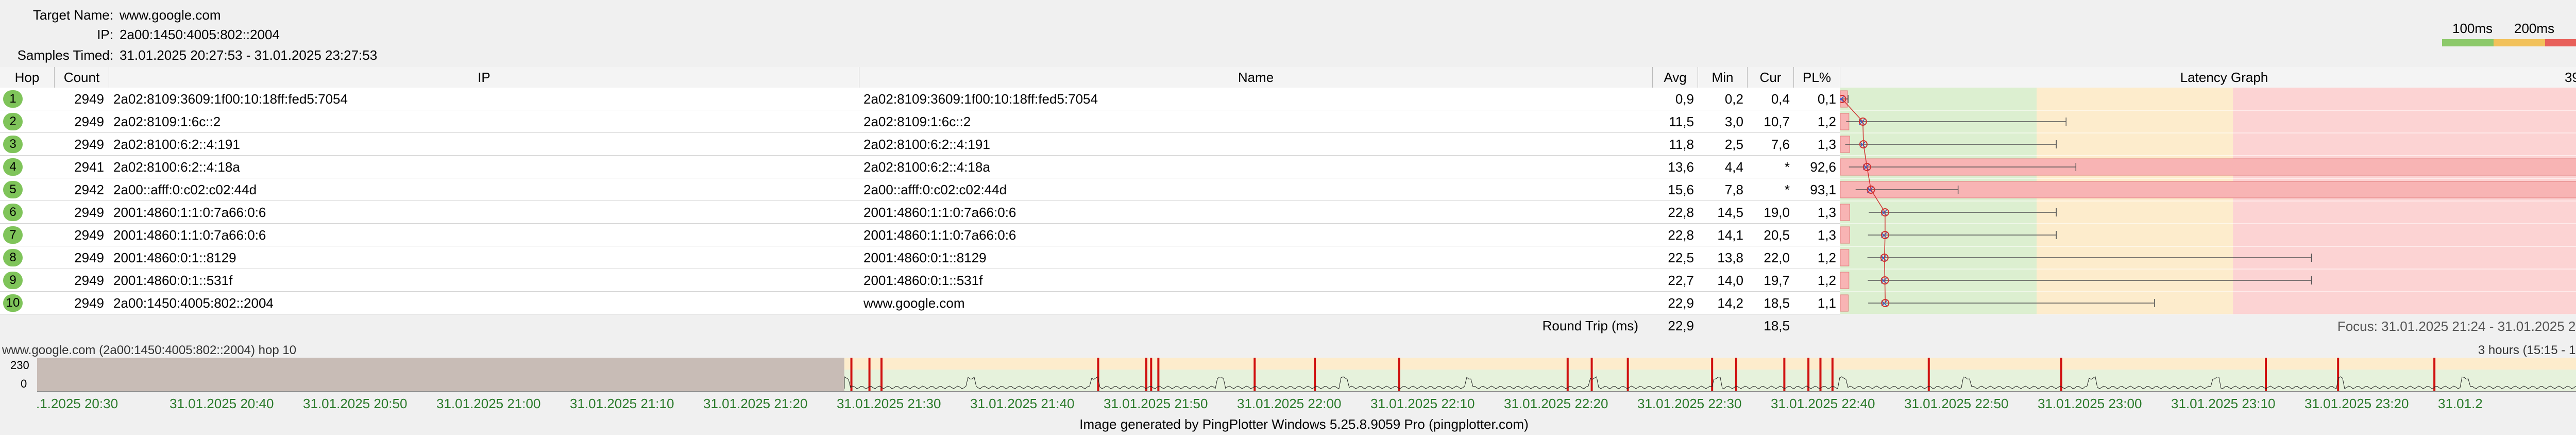  Describe the element at coordinates (1730, 303) in the screenshot. I see `min-cell: 14,2` at that location.